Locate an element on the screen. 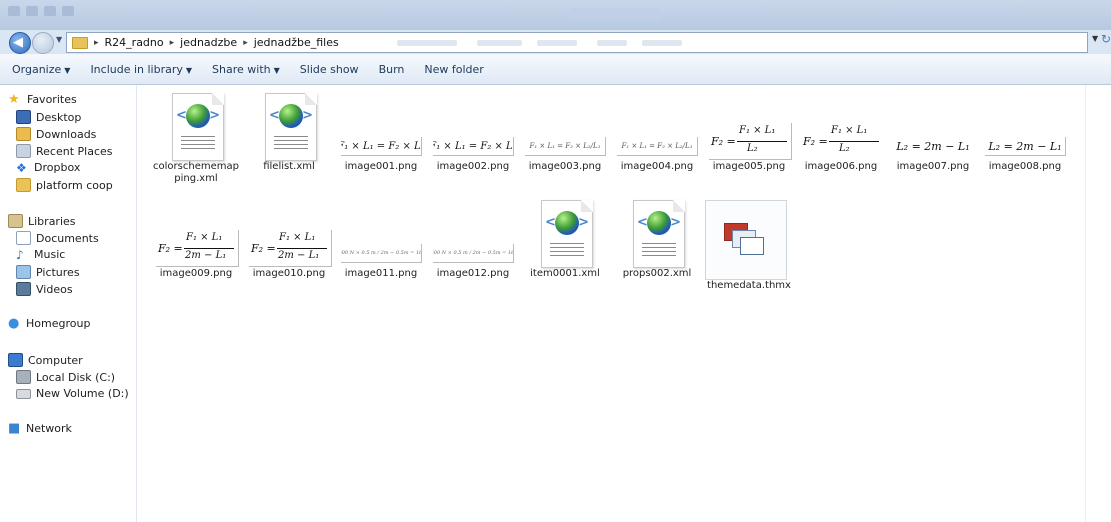 Image resolution: width=1111 pixels, height=522 pixels. file-name: image002.png is located at coordinates (473, 166).